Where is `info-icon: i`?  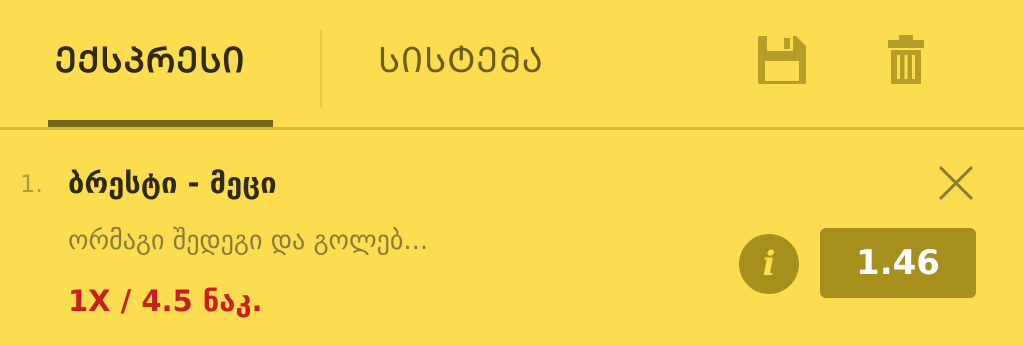 info-icon: i is located at coordinates (769, 264).